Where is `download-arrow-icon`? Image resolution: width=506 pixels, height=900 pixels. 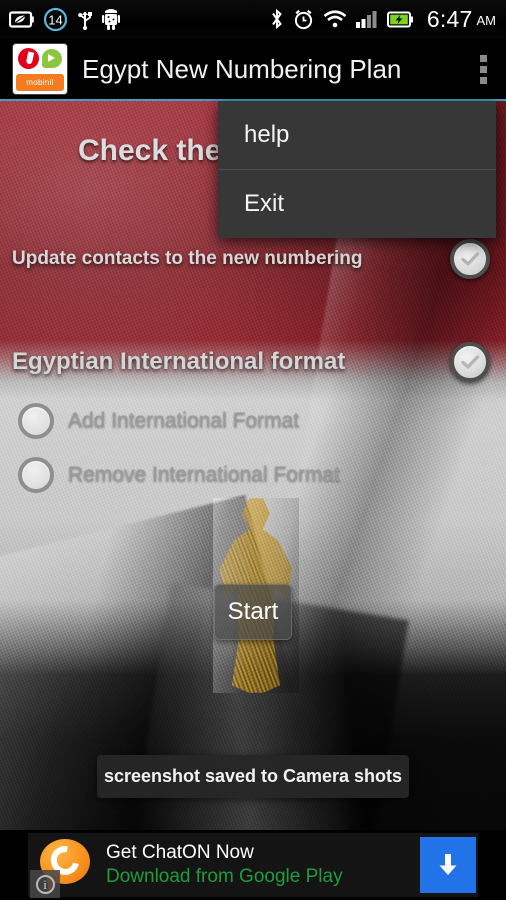 download-arrow-icon is located at coordinates (448, 864).